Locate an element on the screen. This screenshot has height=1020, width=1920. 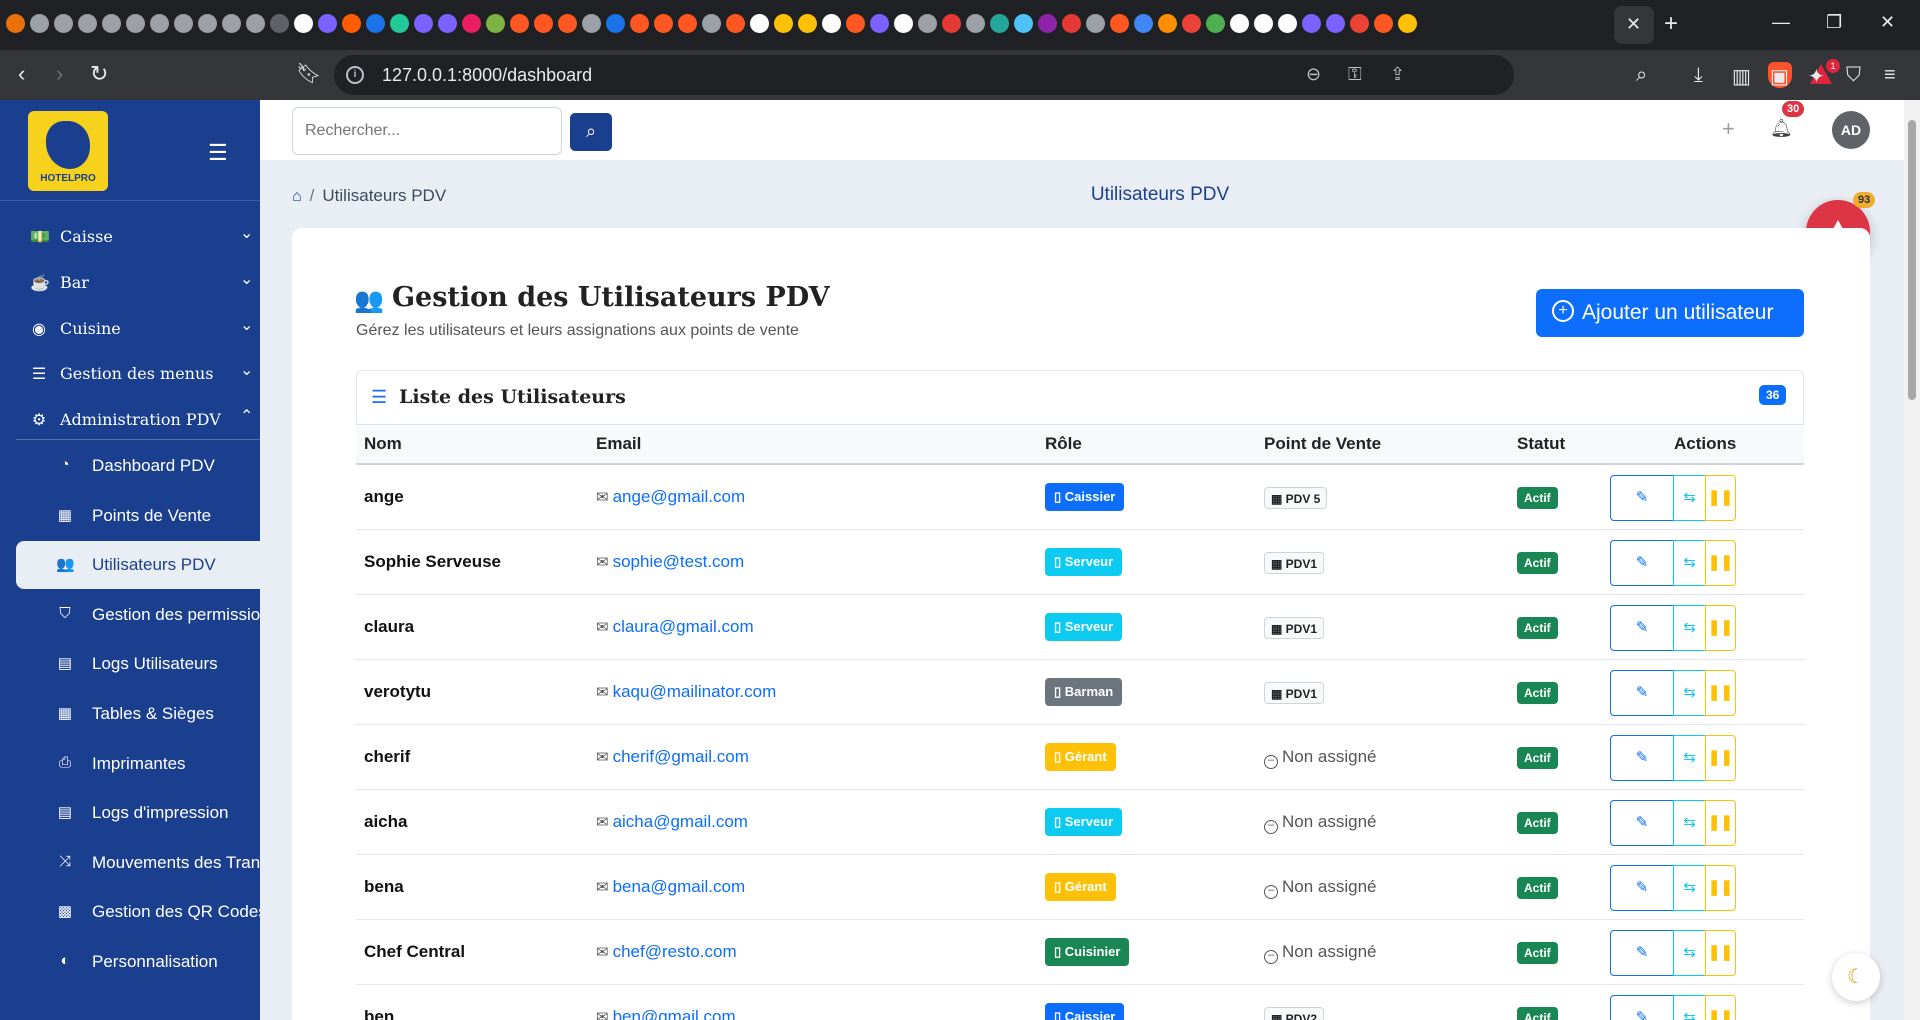
close-tab-icon: ✕ is located at coordinates (1633, 24).